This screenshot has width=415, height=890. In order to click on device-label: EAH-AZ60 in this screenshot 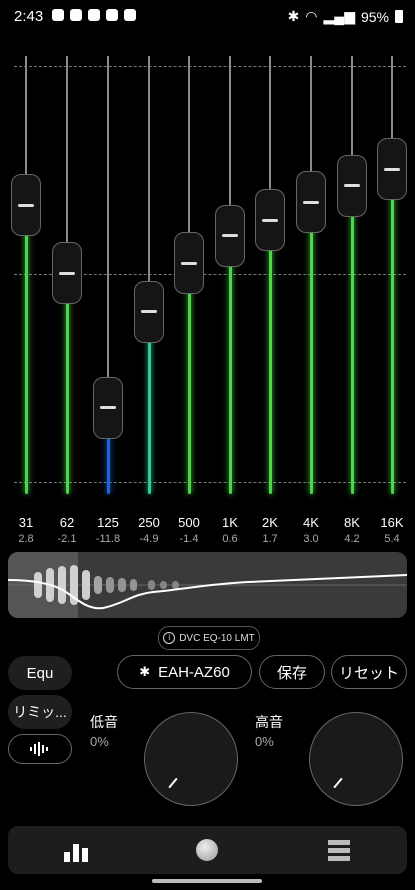, I will do `click(194, 672)`.